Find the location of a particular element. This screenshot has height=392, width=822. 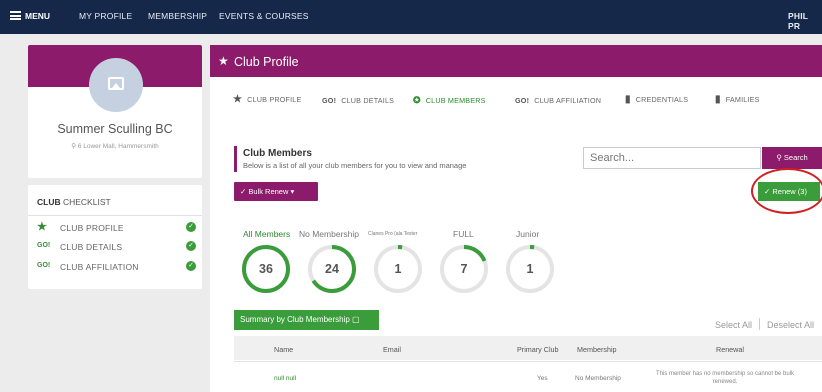

column-header-name: Name is located at coordinates (283, 349).